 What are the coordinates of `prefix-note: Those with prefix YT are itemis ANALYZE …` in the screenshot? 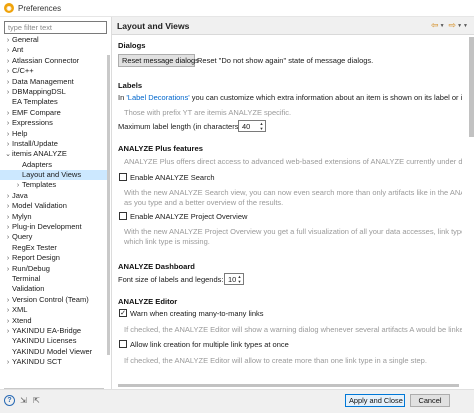 It's located at (208, 112).